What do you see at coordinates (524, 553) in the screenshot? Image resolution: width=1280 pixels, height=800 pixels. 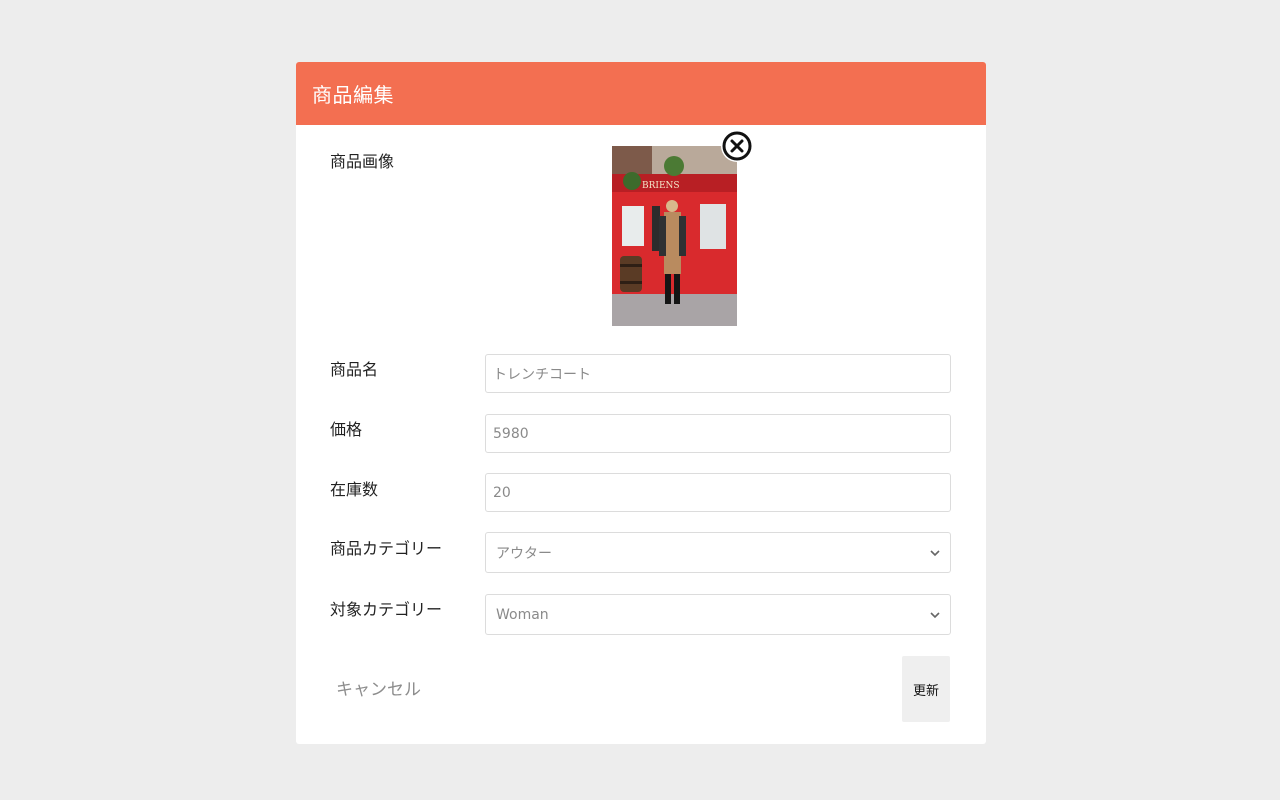 I see `product-category-value: アウター` at bounding box center [524, 553].